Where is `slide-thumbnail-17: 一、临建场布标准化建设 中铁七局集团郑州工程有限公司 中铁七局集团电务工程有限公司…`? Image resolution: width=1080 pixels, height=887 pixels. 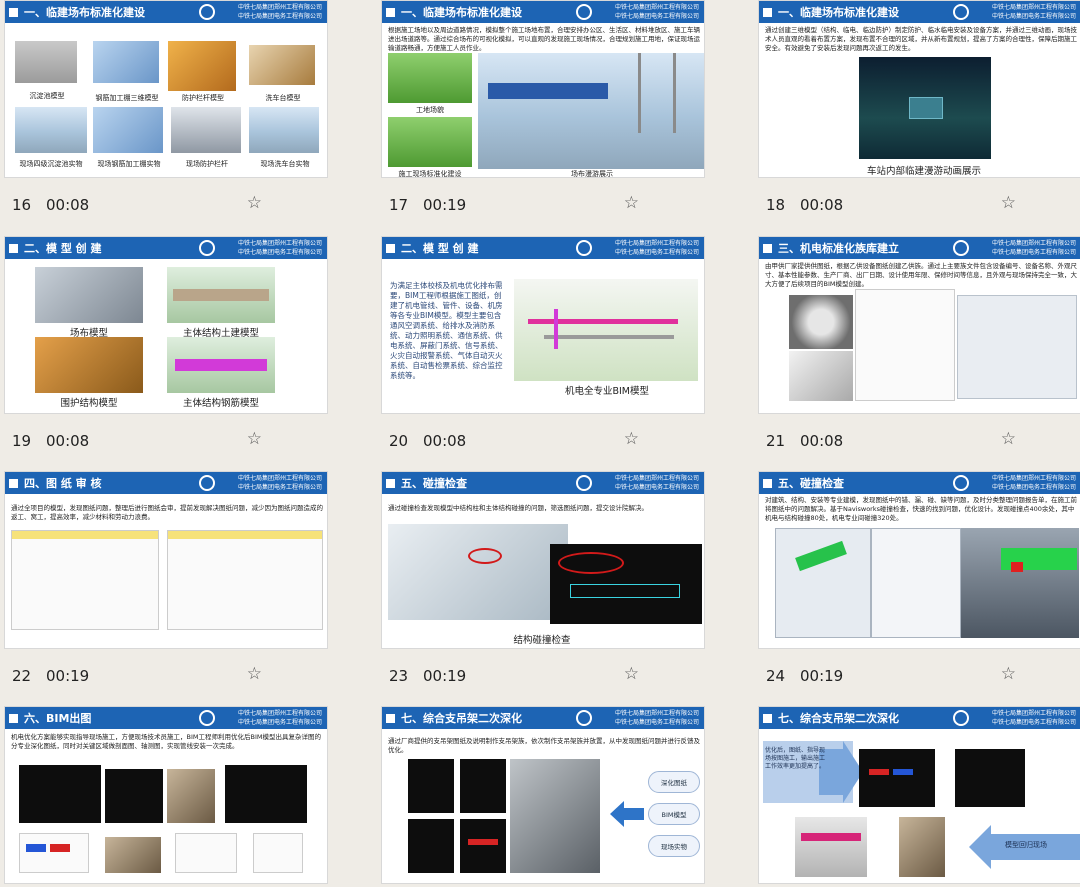
slide-thumbnail-17: 一、临建场布标准化建设 中铁七局集团郑州工程有限公司 中铁七局集团电务工程有限公司… is located at coordinates (543, 116).